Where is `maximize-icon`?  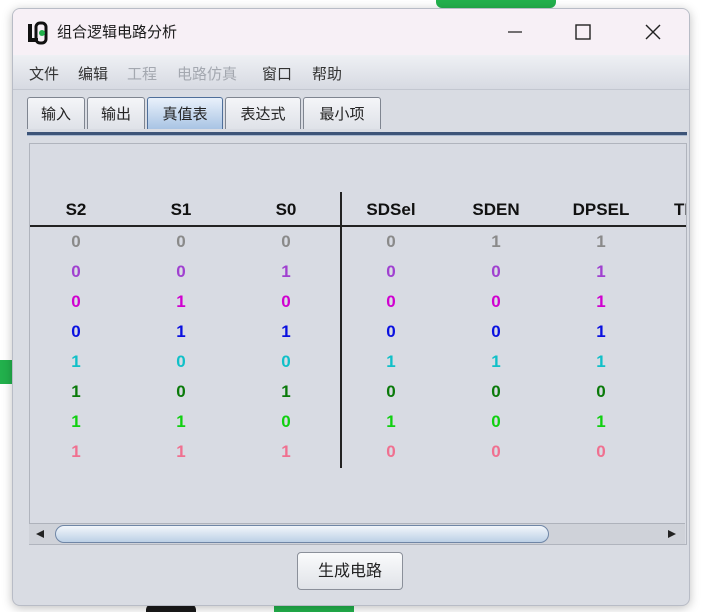
maximize-icon is located at coordinates (583, 32).